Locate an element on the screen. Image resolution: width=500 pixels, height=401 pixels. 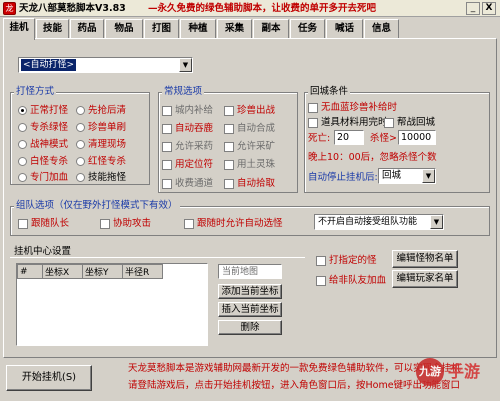
cb-hit-specific is located at coordinates (321, 261).